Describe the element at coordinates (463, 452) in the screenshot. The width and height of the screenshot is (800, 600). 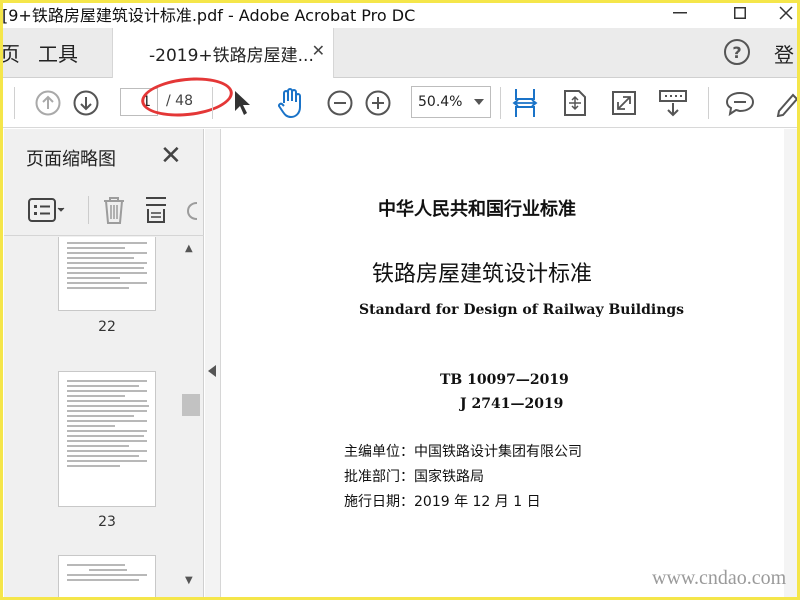
I see `doc-editor-unit: 主编单位：中国铁路设计集团有限公司` at that location.